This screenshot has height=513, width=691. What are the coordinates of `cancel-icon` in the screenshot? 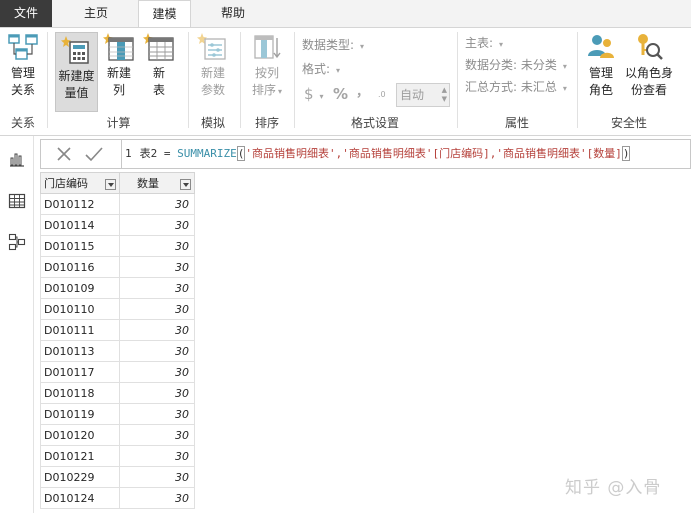 It's located at (64, 154).